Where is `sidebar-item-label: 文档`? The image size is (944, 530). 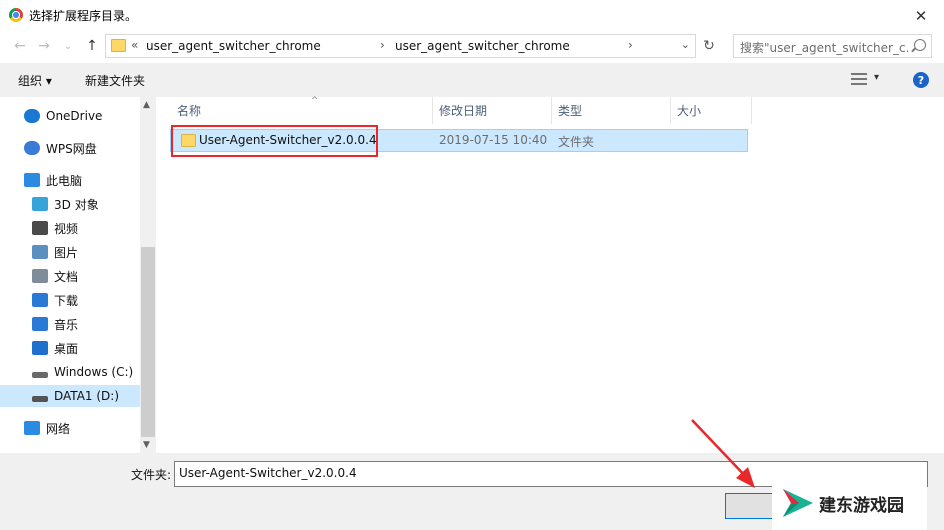 sidebar-item-label: 文档 is located at coordinates (66, 276).